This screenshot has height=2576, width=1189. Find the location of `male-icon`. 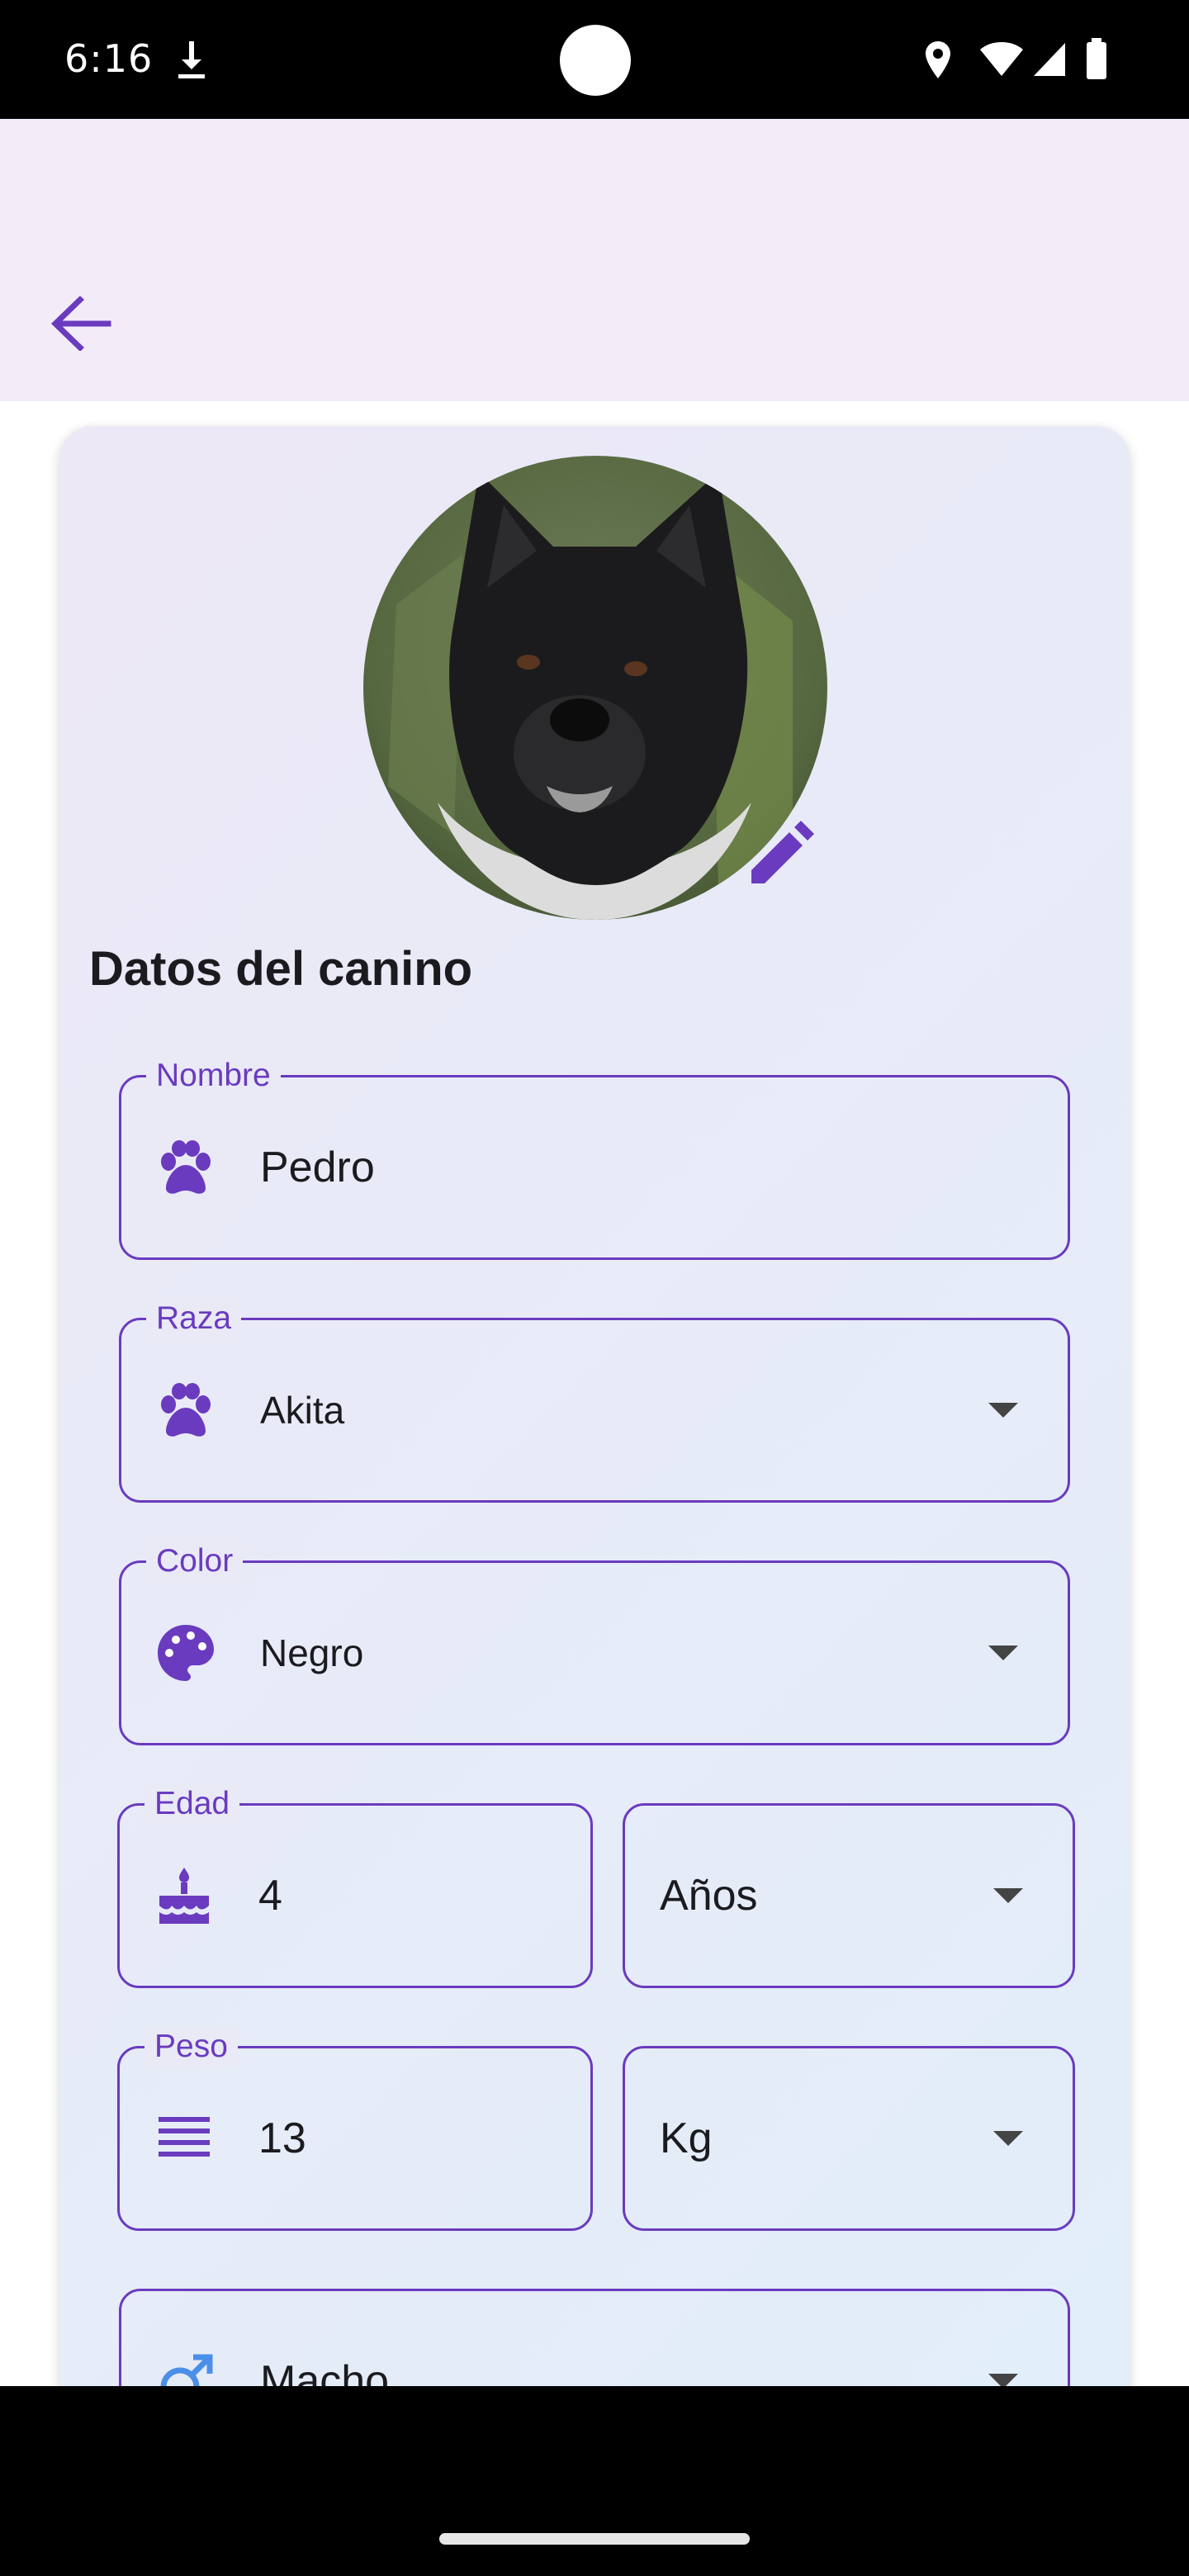

male-icon is located at coordinates (186, 2368).